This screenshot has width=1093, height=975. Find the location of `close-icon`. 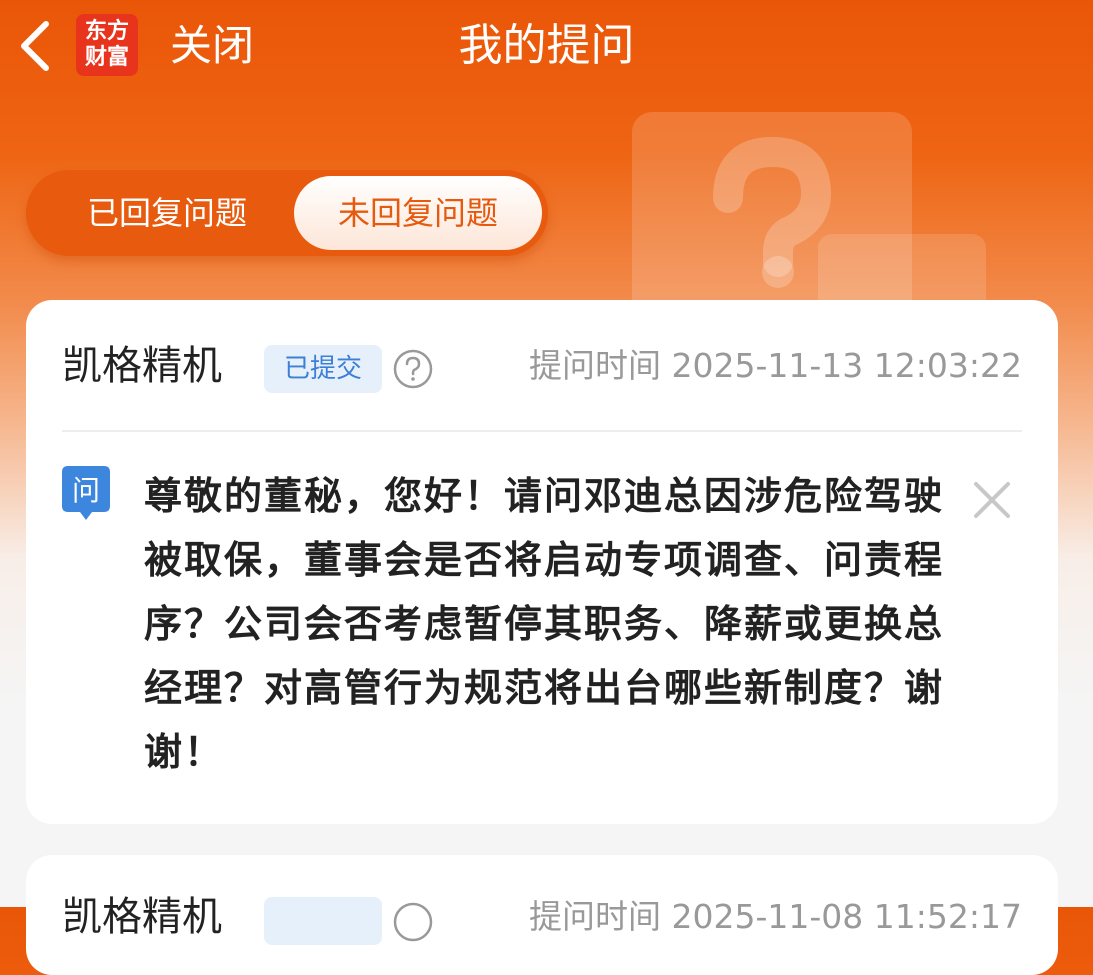

close-icon is located at coordinates (992, 500).